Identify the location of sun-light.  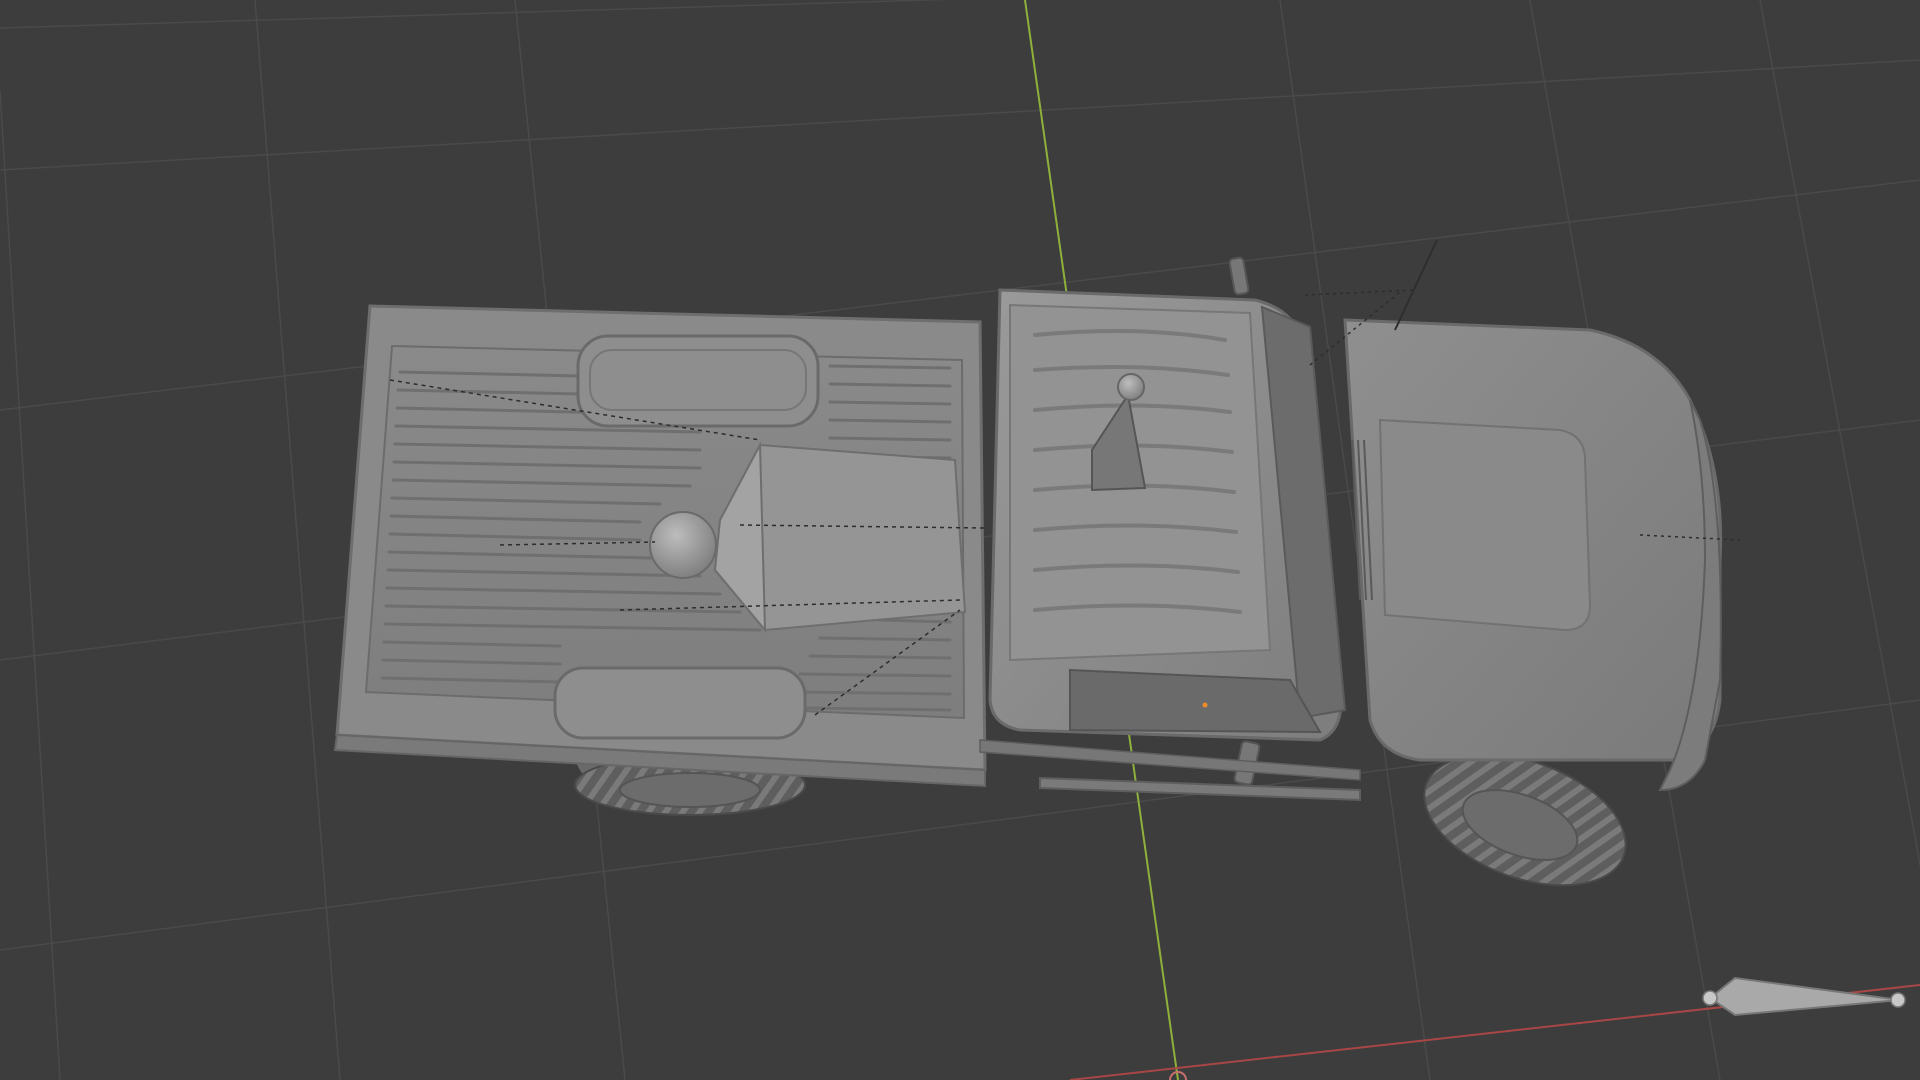
(1804, 996).